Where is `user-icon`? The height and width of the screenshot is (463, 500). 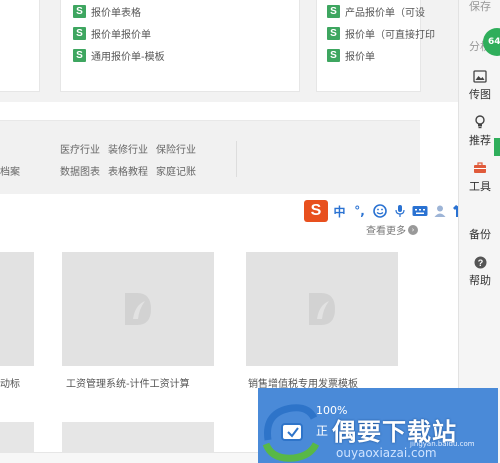
user-icon is located at coordinates (439, 211).